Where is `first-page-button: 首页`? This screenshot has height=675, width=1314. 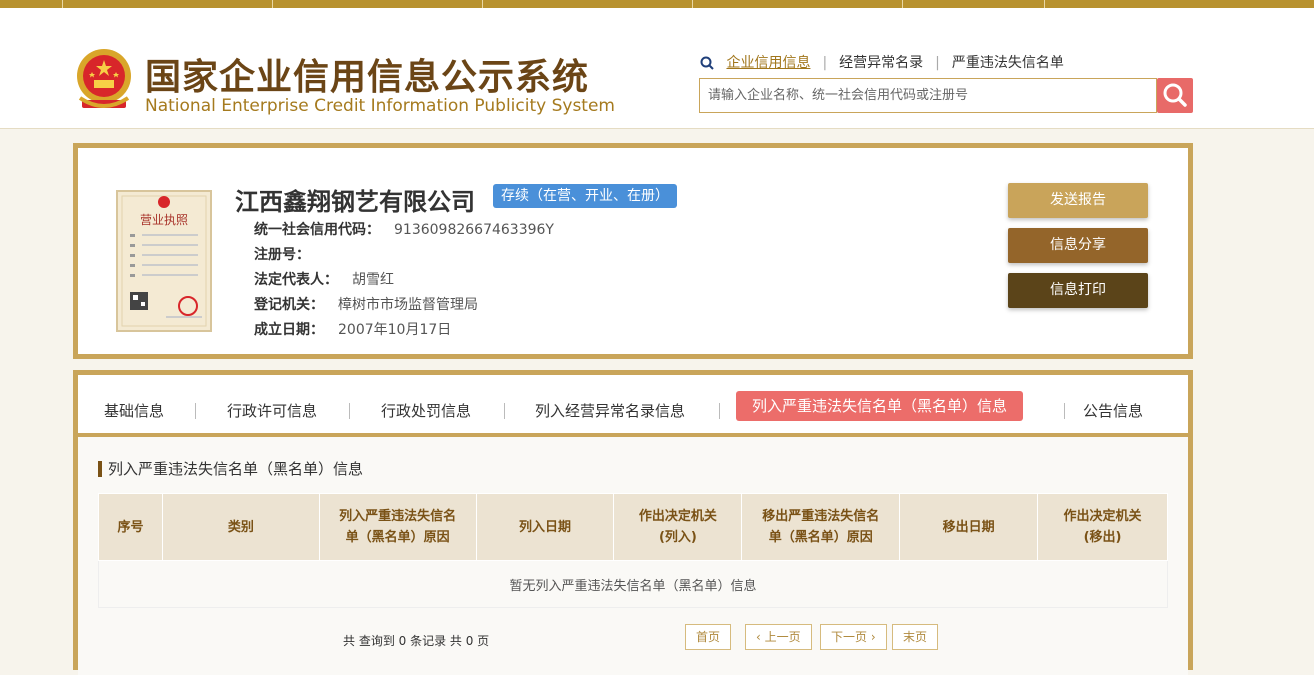
first-page-button: 首页 is located at coordinates (708, 637).